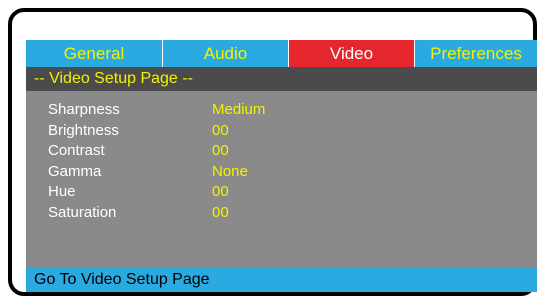 This screenshot has height=306, width=545. What do you see at coordinates (156, 172) in the screenshot?
I see `setting-row-gamma: Gamma None` at bounding box center [156, 172].